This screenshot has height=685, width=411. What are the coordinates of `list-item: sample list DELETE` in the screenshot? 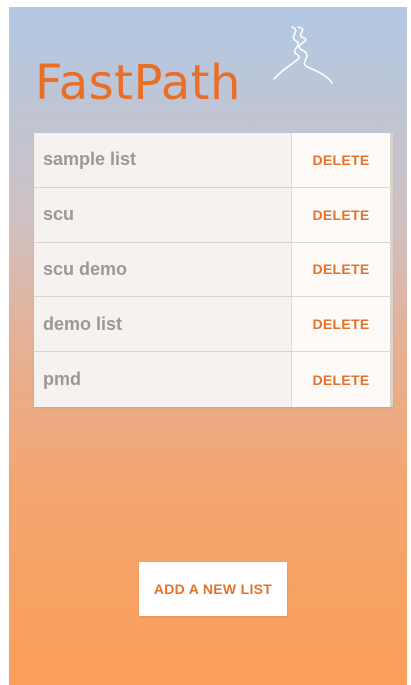 It's located at (213, 160).